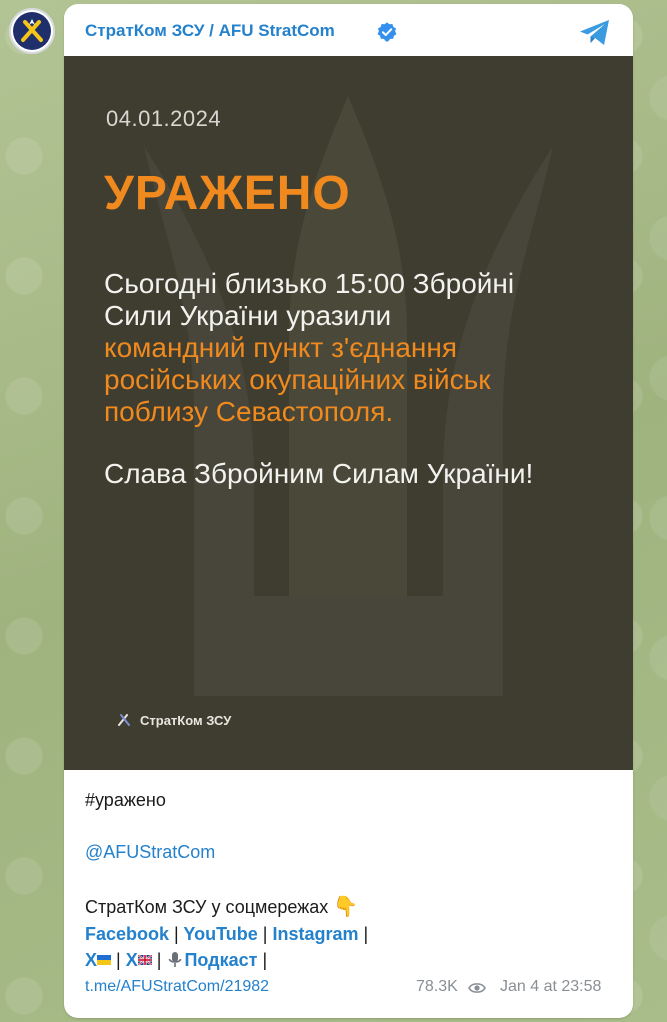  I want to click on instagram-link: Instagram, so click(315, 934).